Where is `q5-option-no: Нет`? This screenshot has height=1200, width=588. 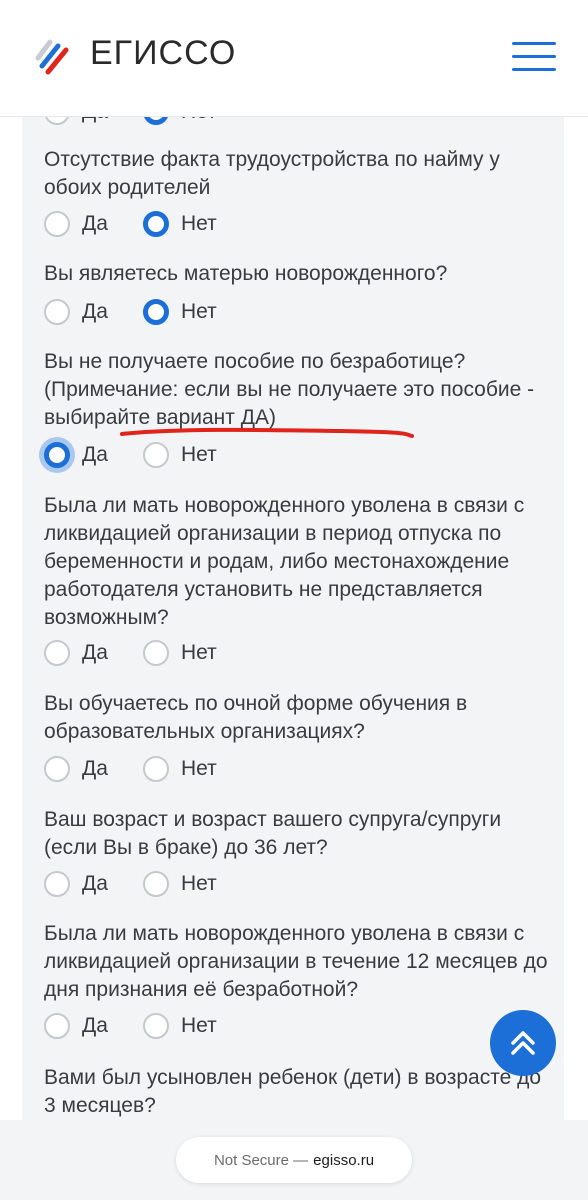
q5-option-no: Нет is located at coordinates (180, 769).